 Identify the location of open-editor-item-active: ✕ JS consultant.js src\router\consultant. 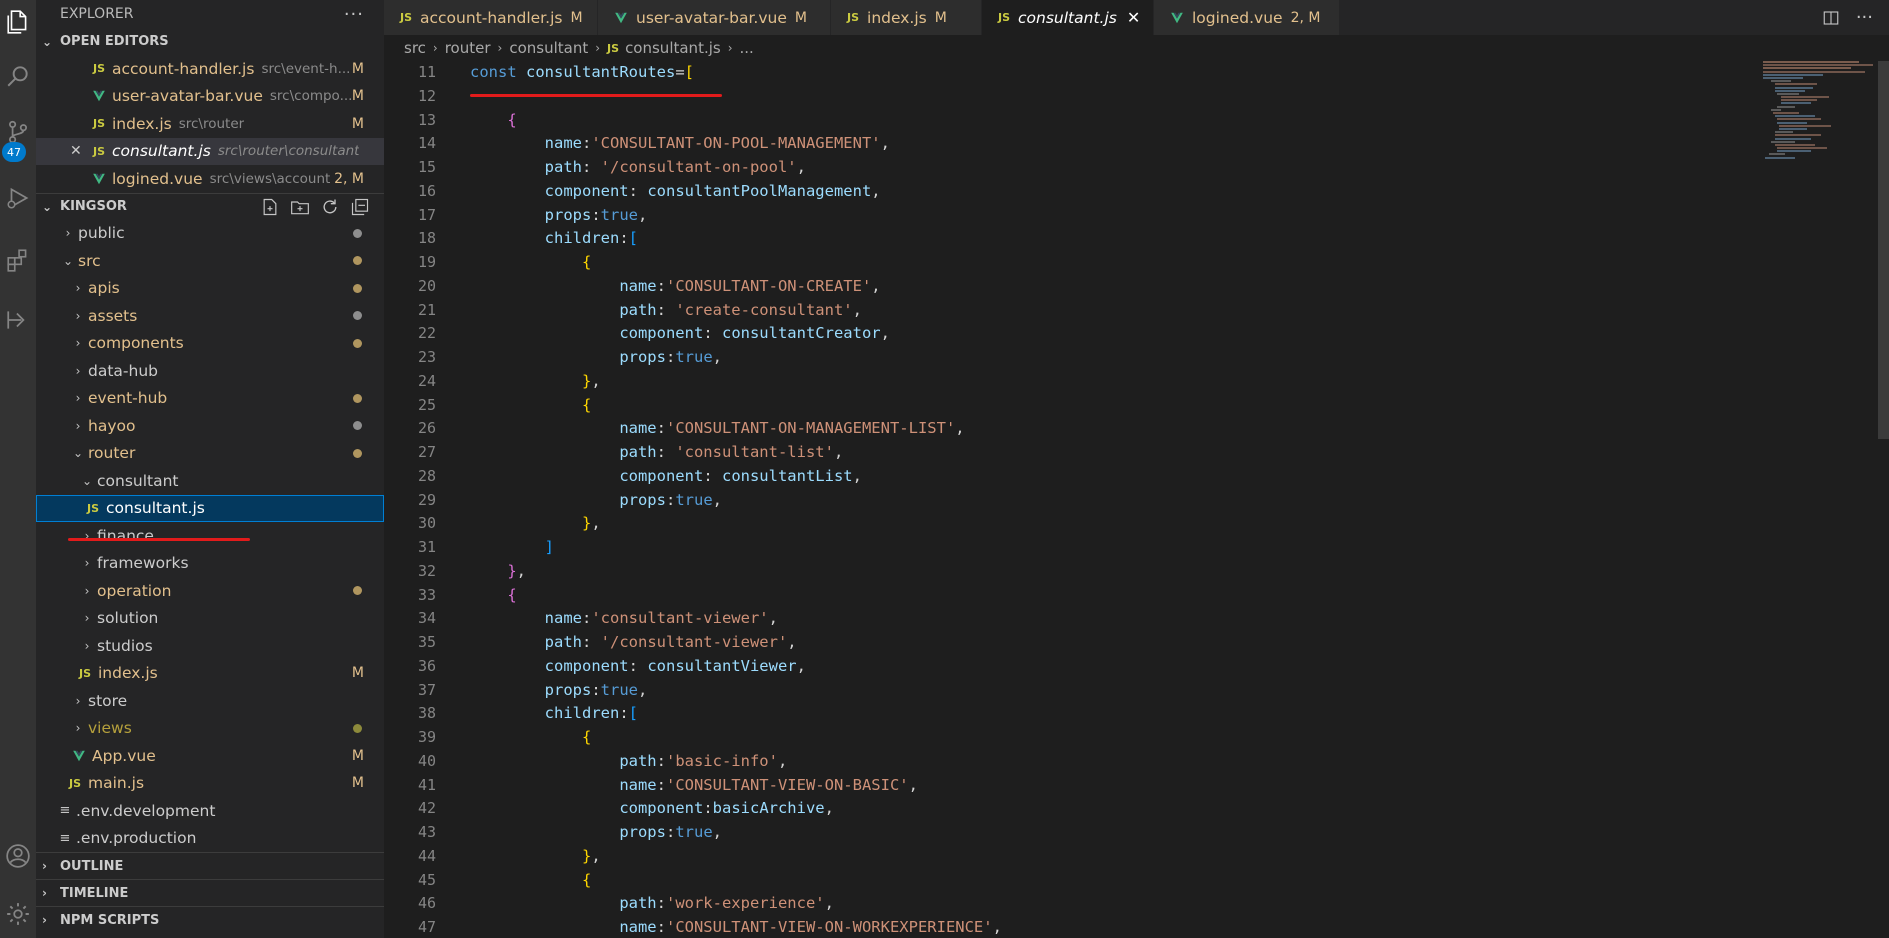
(210, 151).